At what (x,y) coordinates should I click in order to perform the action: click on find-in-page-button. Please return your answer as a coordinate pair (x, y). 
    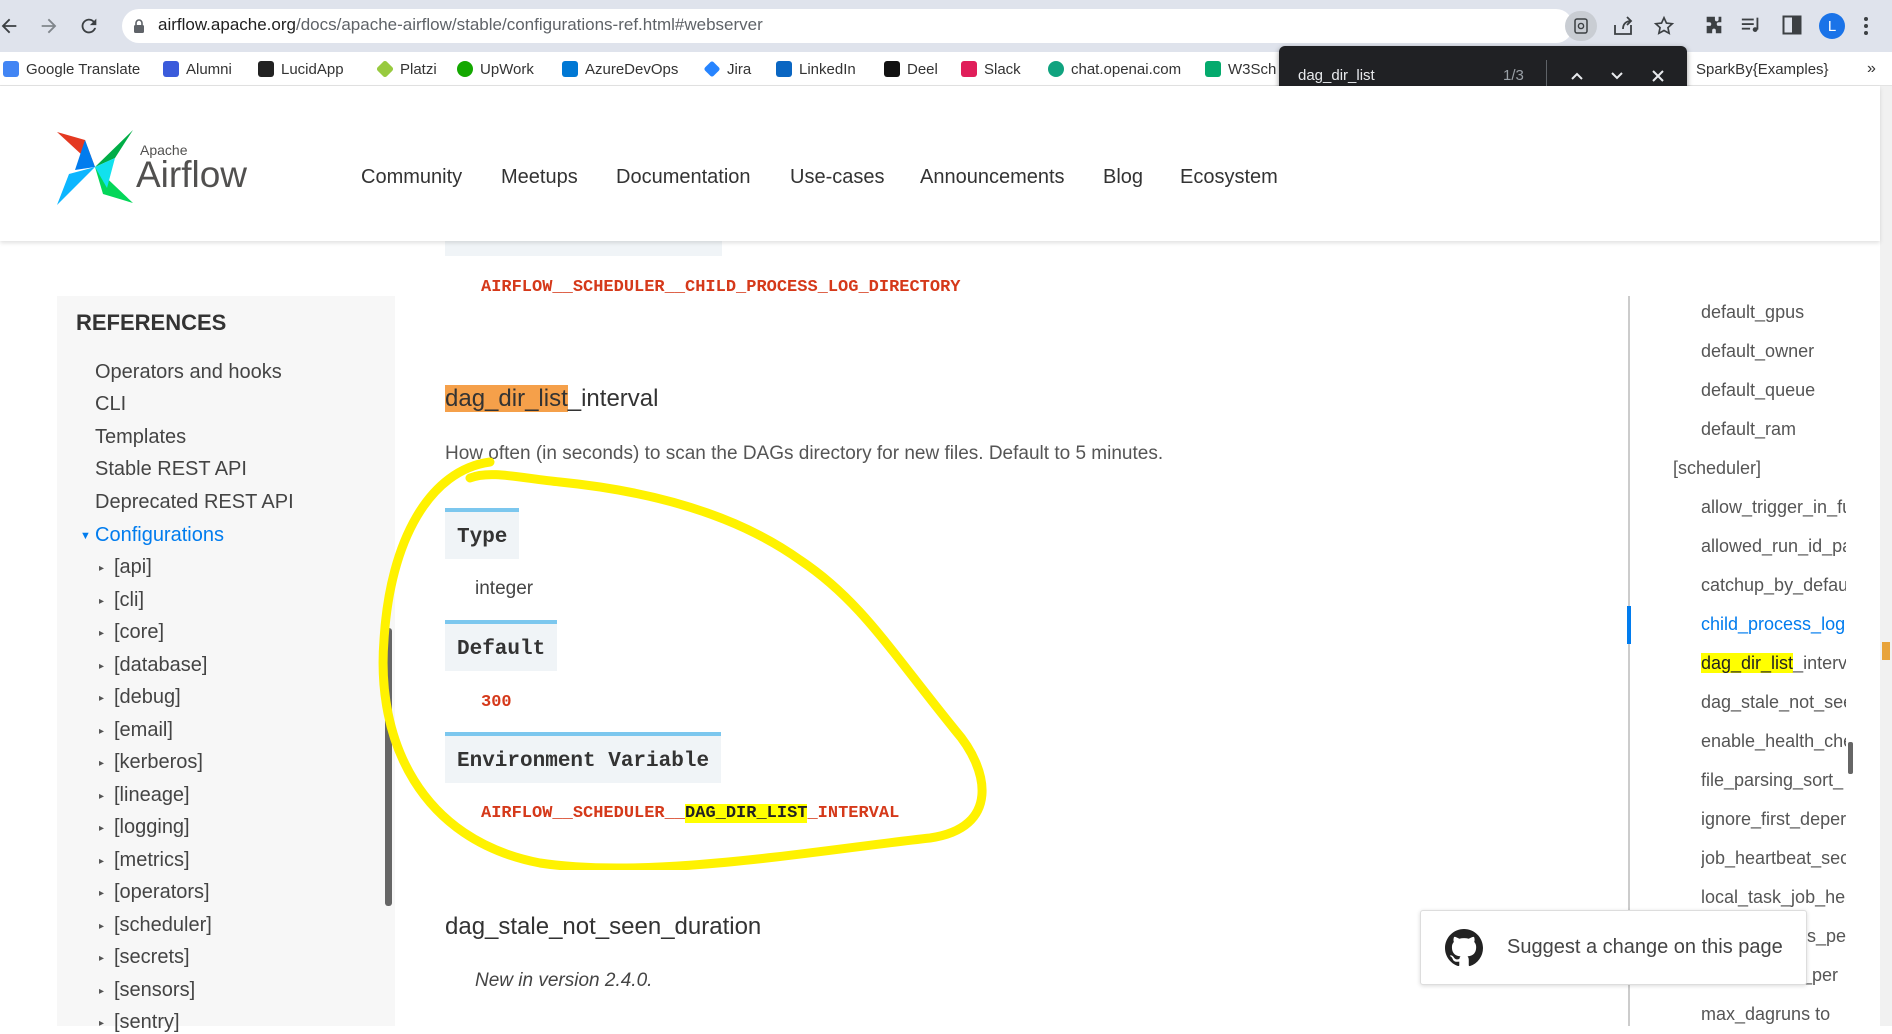
    Looking at the image, I should click on (1581, 26).